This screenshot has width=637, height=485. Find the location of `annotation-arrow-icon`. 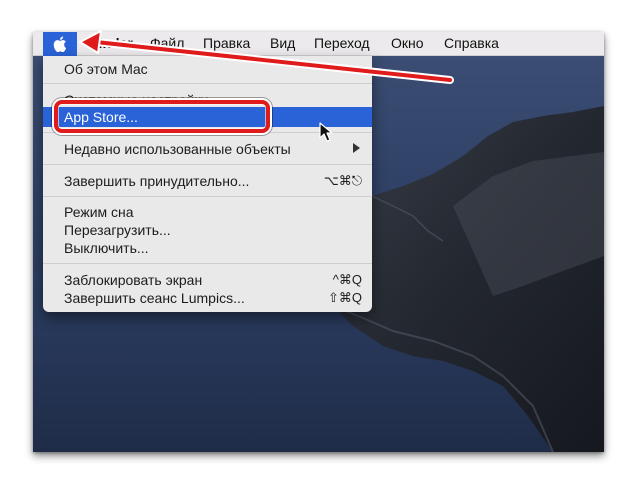

annotation-arrow-icon is located at coordinates (266, 57).